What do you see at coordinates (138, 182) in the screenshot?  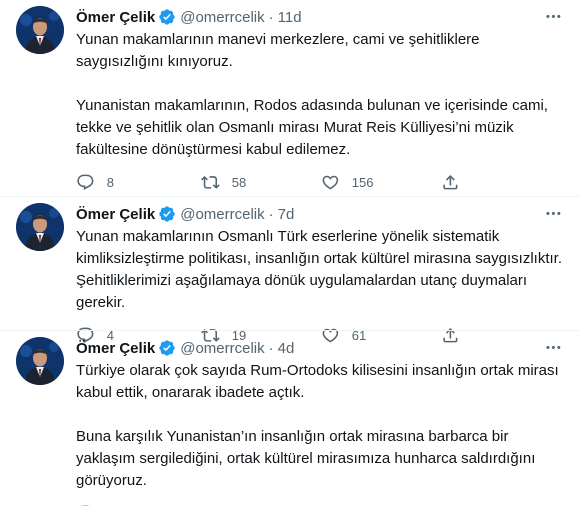 I see `reply-button: 8` at bounding box center [138, 182].